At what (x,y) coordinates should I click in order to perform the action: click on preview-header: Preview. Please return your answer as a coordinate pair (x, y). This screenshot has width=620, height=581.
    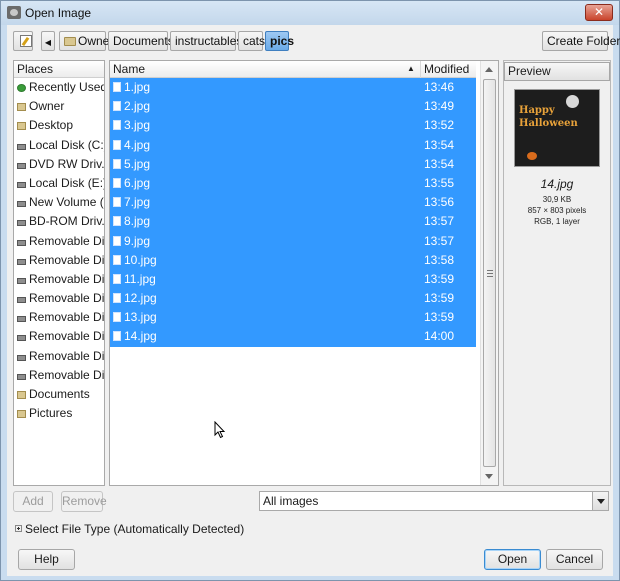
    Looking at the image, I should click on (557, 71).